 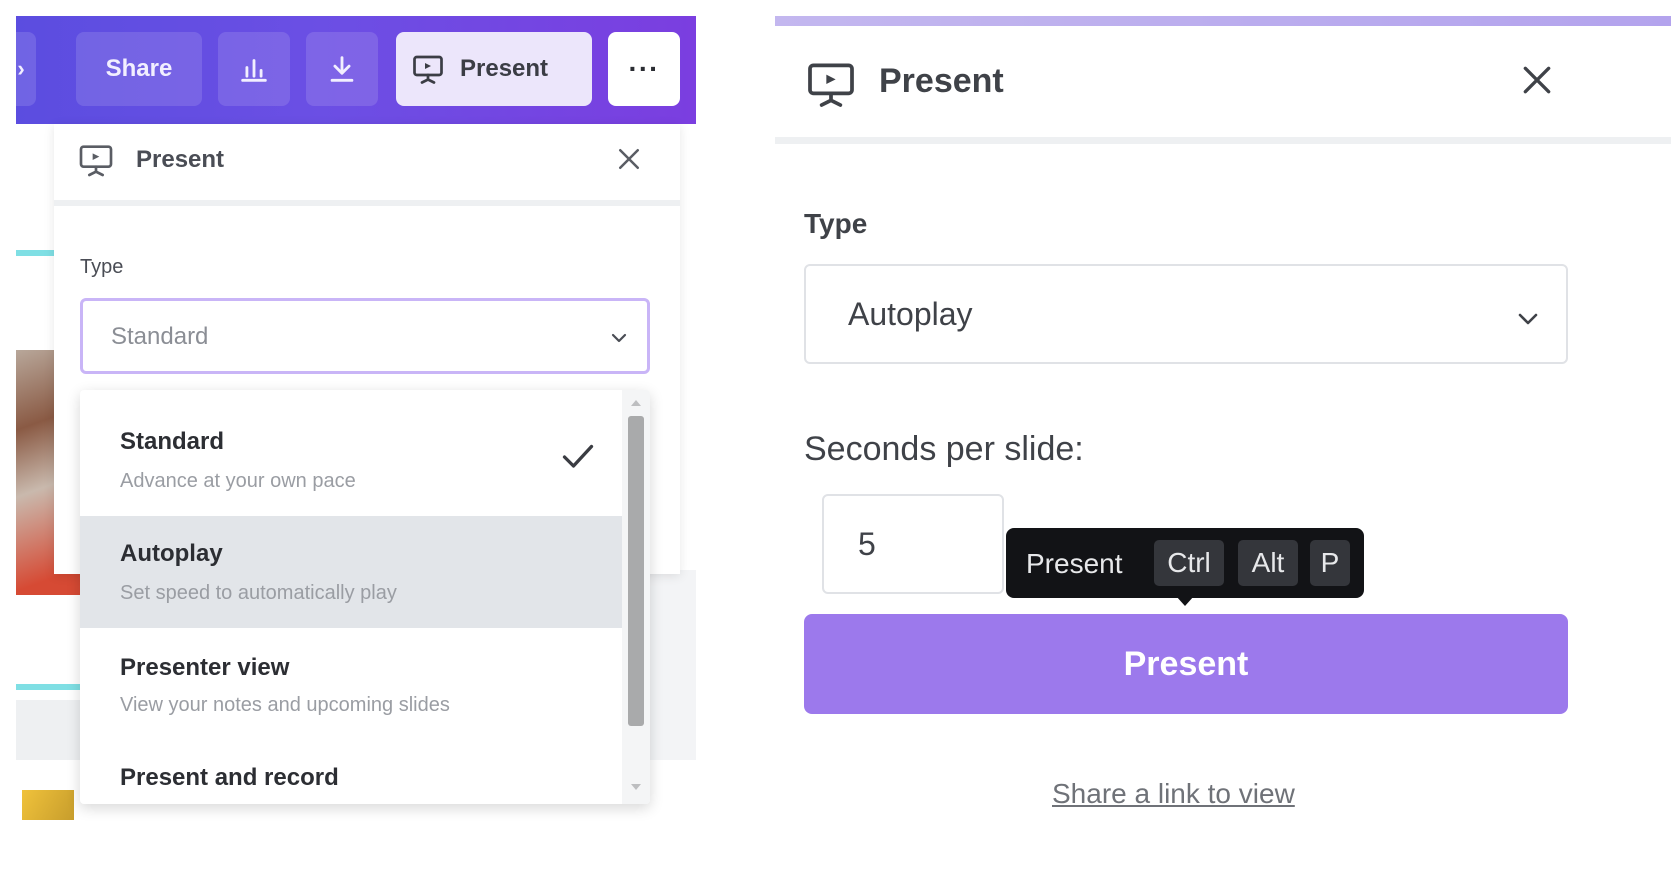 I want to click on tooltip-pointer, so click(x=1185, y=601).